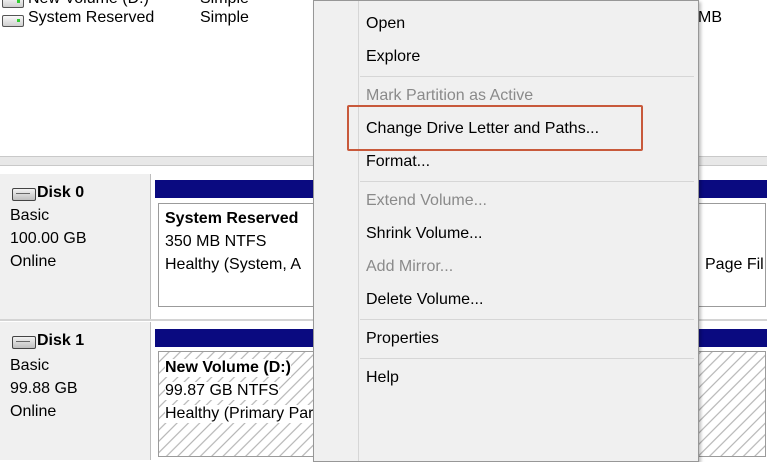 The height and width of the screenshot is (462, 767). I want to click on partition-detail: 99.87 GB NTFS, so click(222, 391).